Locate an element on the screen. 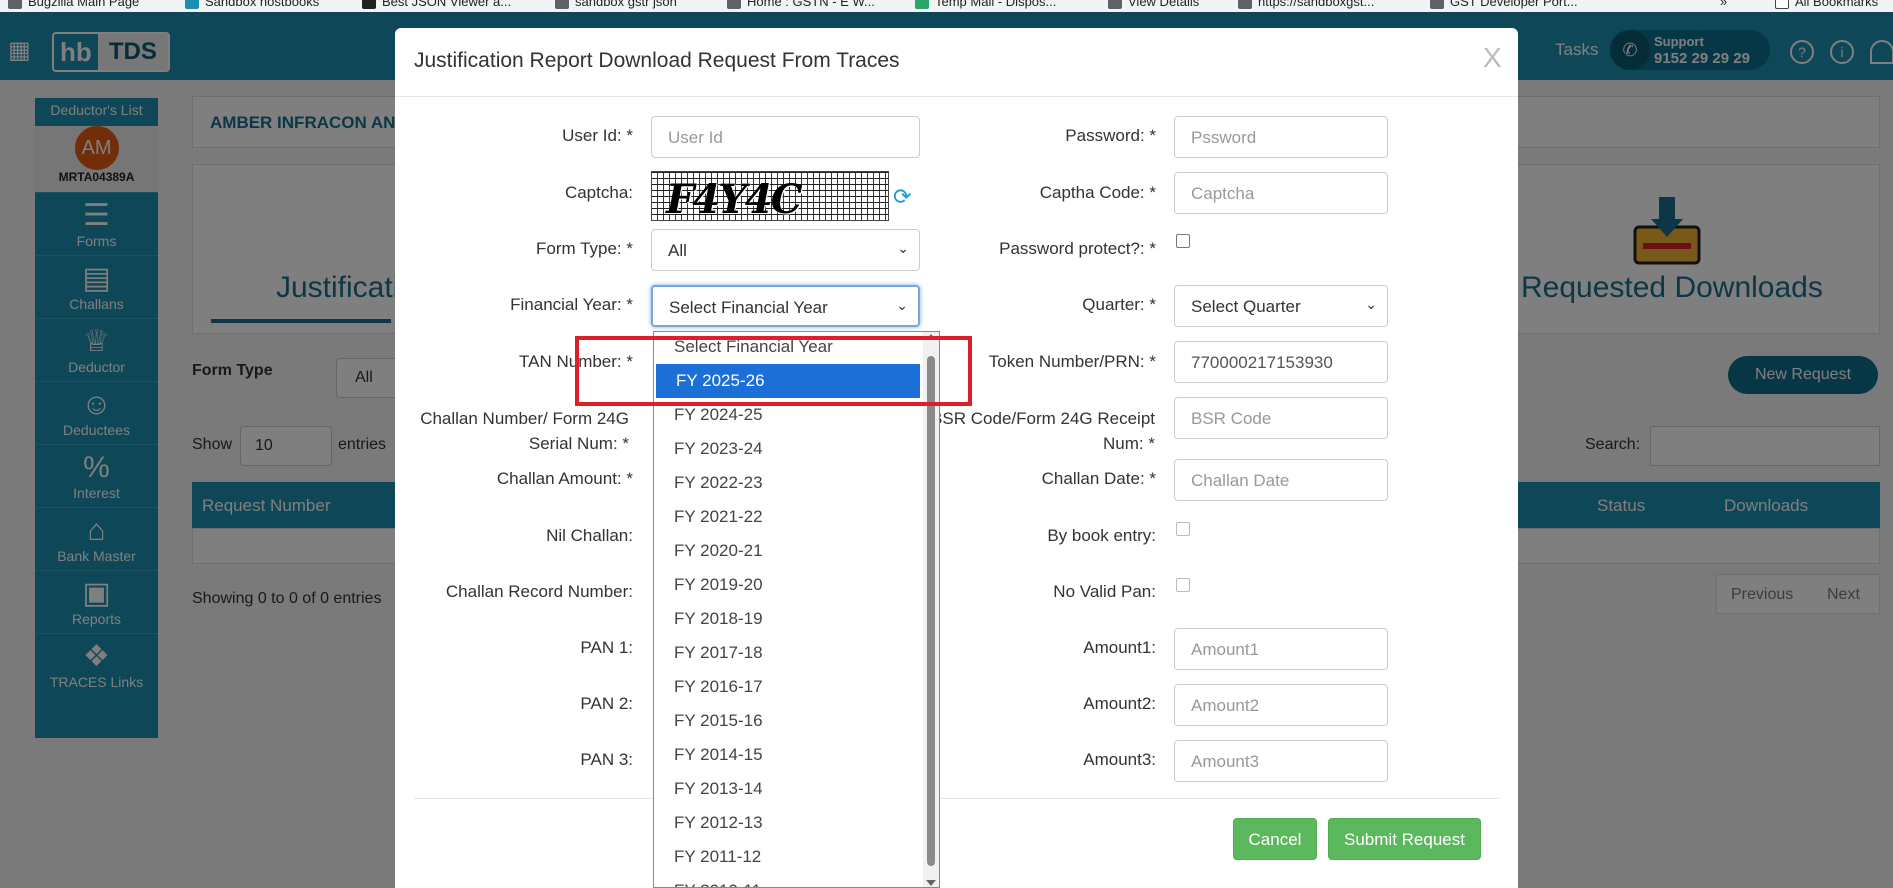 Image resolution: width=1893 pixels, height=888 pixels. financial-year-label: Financial Year: * is located at coordinates (571, 304).